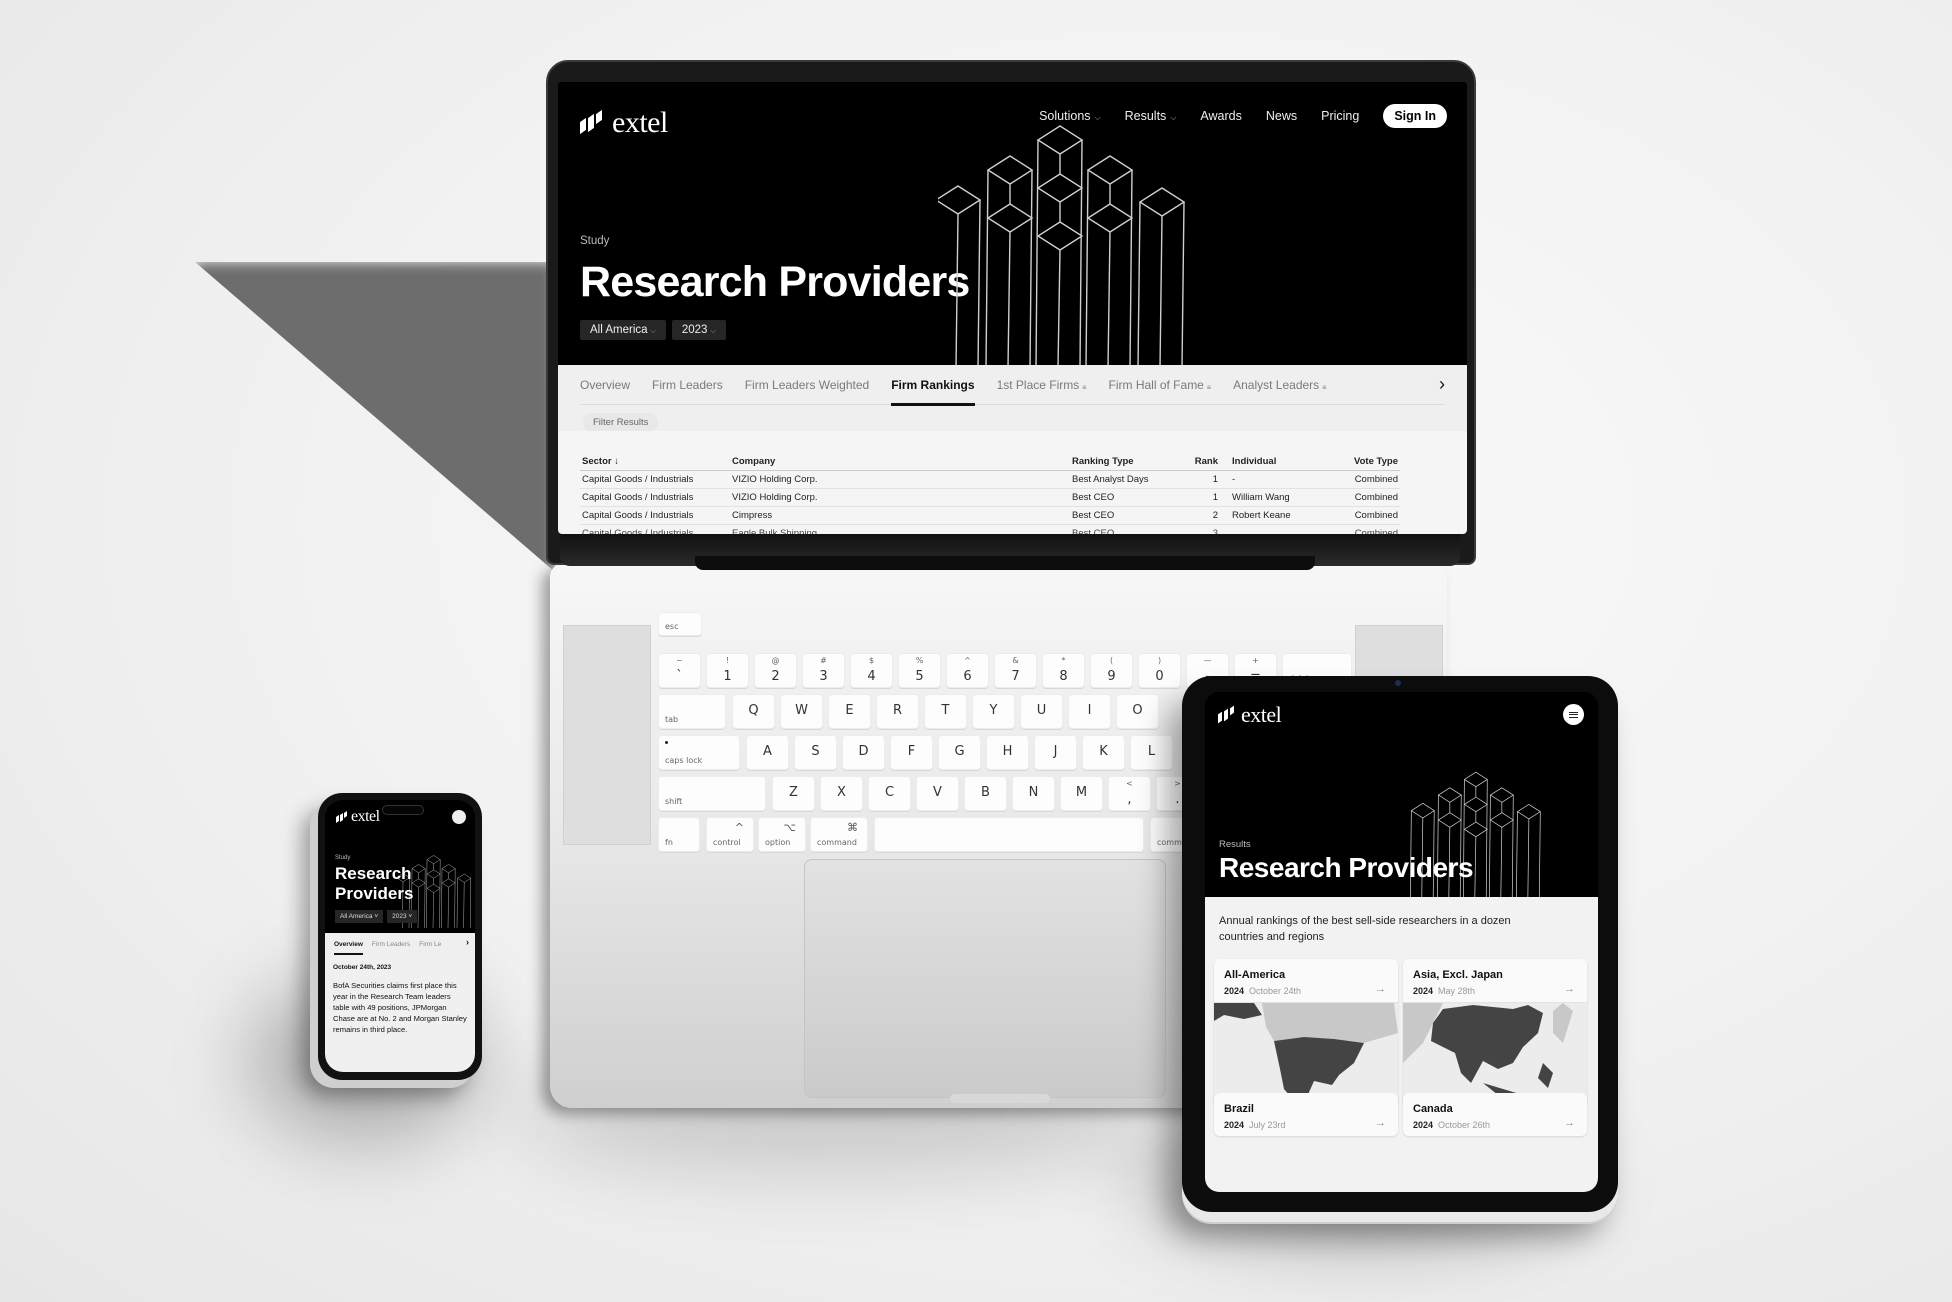 This screenshot has width=1952, height=1302. What do you see at coordinates (1130, 462) in the screenshot?
I see `column-ranking-type: Ranking Type` at bounding box center [1130, 462].